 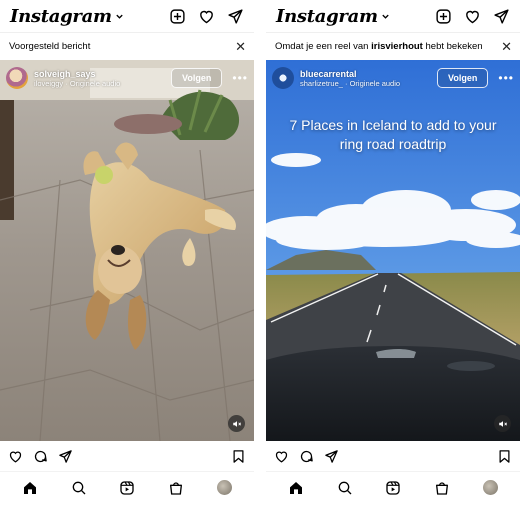 What do you see at coordinates (77, 74) in the screenshot?
I see `username: solveigh_says` at bounding box center [77, 74].